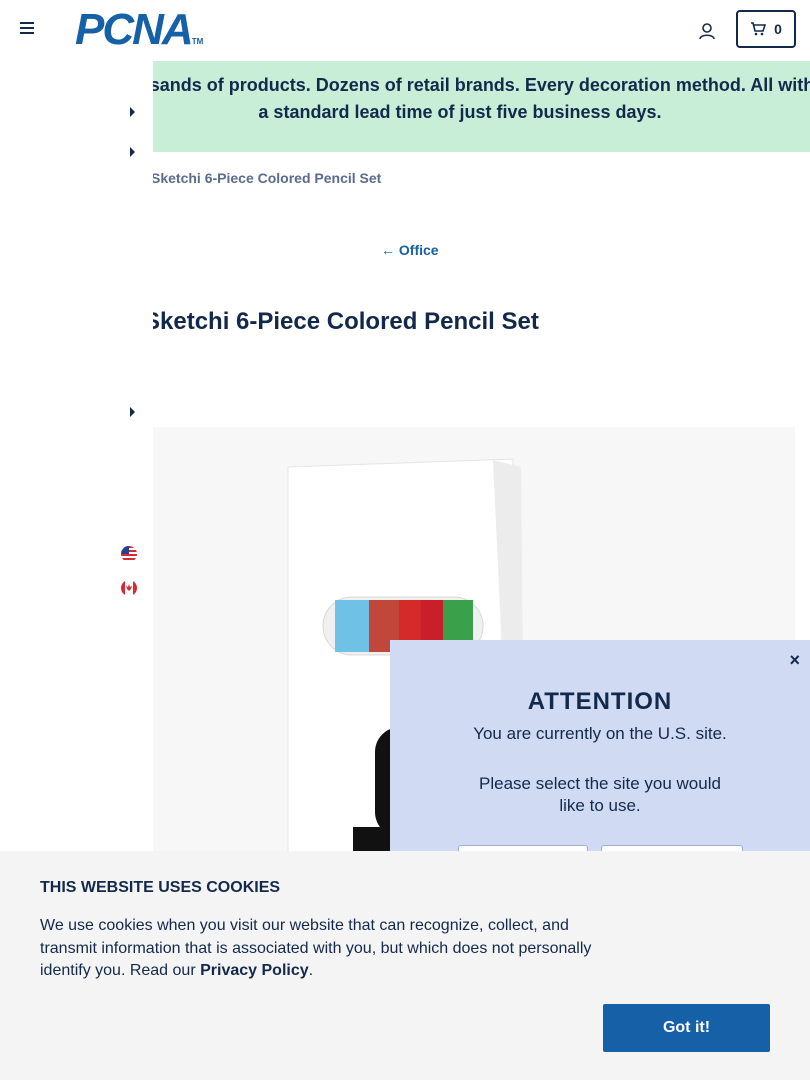 This screenshot has width=810, height=1080. What do you see at coordinates (778, 29) in the screenshot?
I see `cart-count: 0` at bounding box center [778, 29].